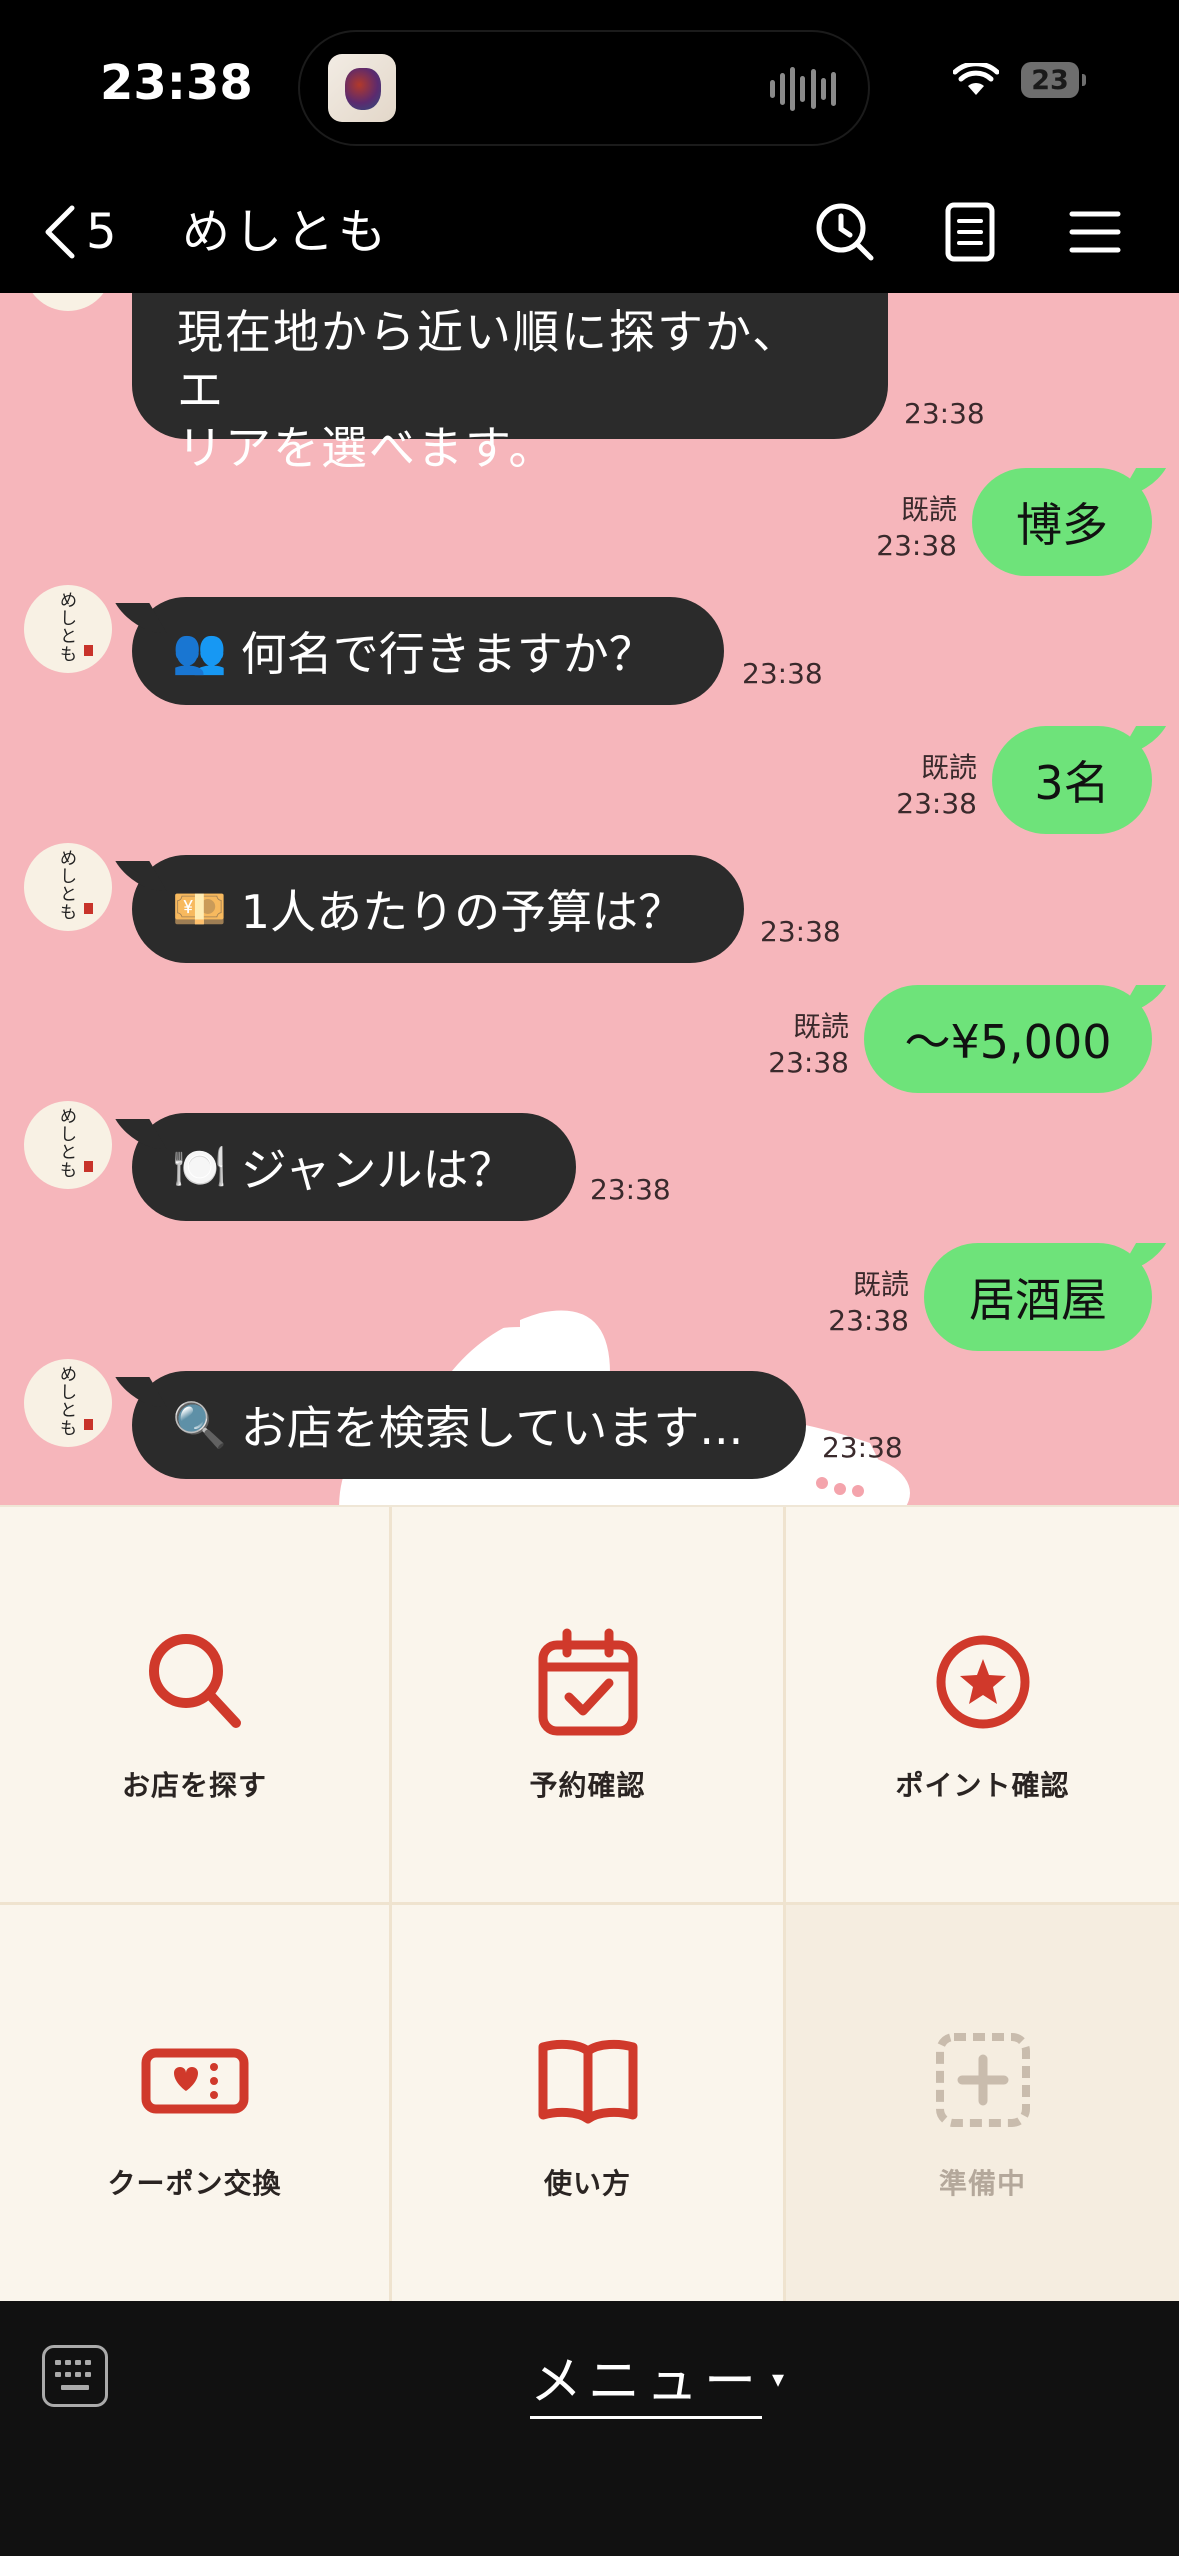 Image resolution: width=1179 pixels, height=2556 pixels. I want to click on back-button: 5, so click(78, 232).